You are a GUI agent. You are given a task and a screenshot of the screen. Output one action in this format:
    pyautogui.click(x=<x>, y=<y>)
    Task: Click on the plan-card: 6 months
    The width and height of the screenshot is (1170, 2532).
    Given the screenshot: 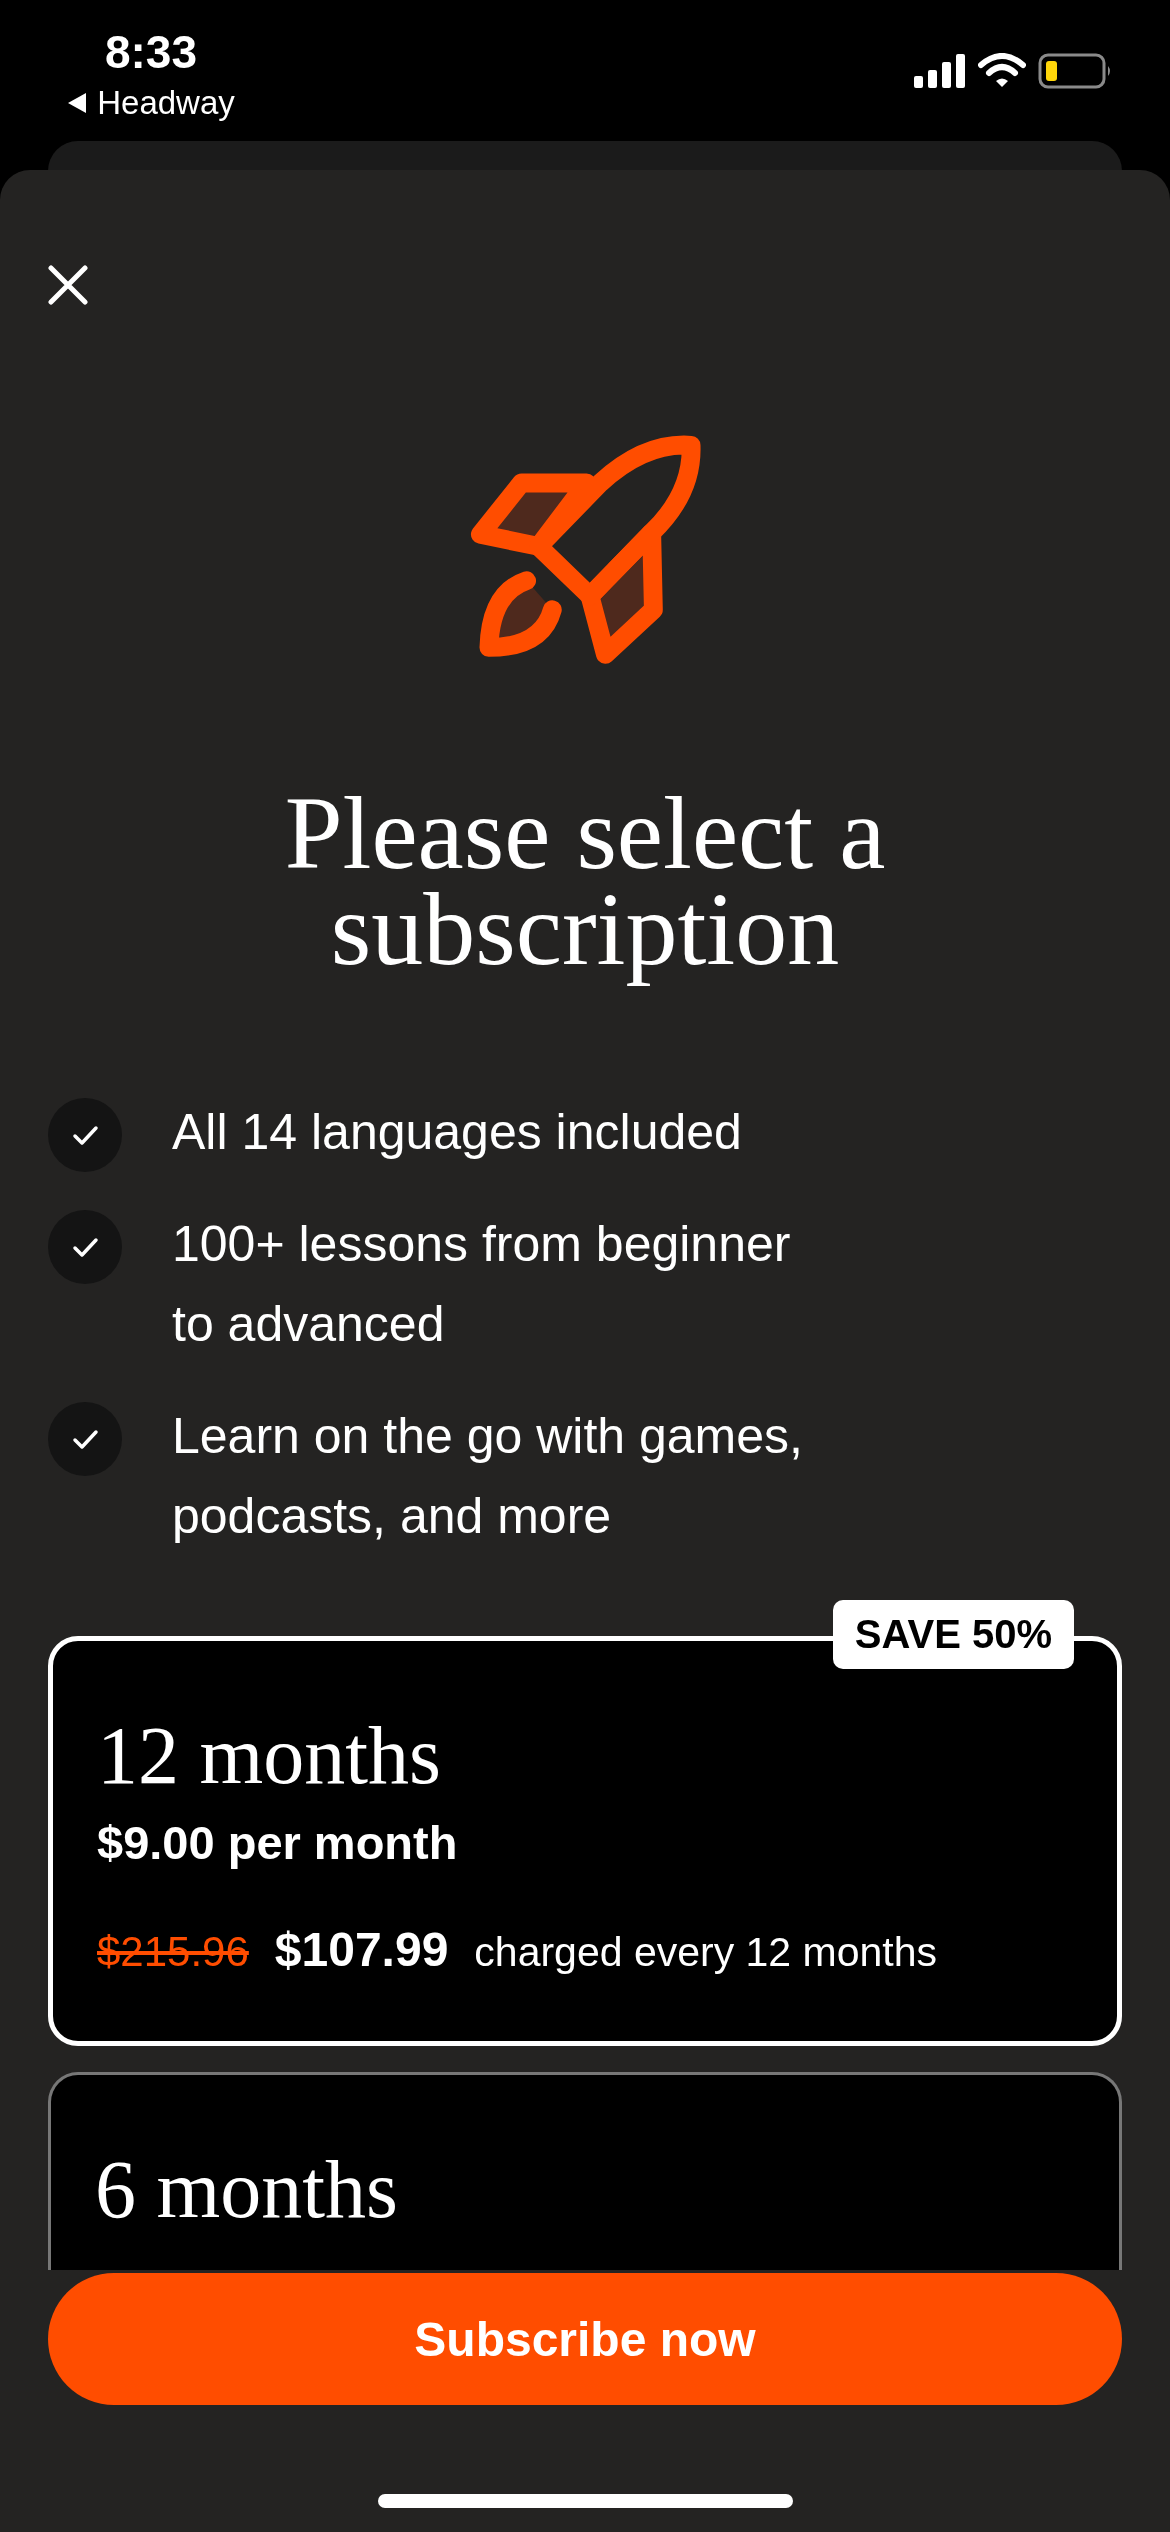 What is the action you would take?
    pyautogui.click(x=585, y=2171)
    